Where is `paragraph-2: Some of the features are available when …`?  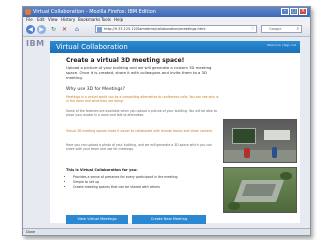
paragraph-2: Some of the features are available when … is located at coordinates (141, 113).